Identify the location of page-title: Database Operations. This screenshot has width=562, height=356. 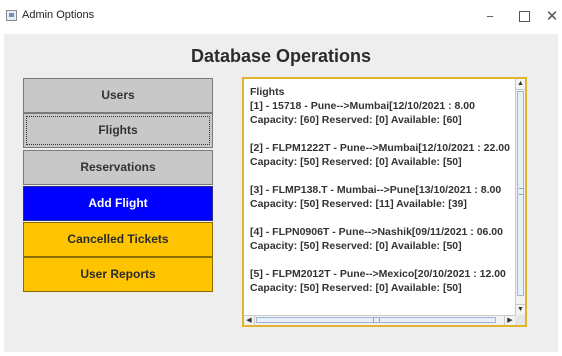
(281, 56).